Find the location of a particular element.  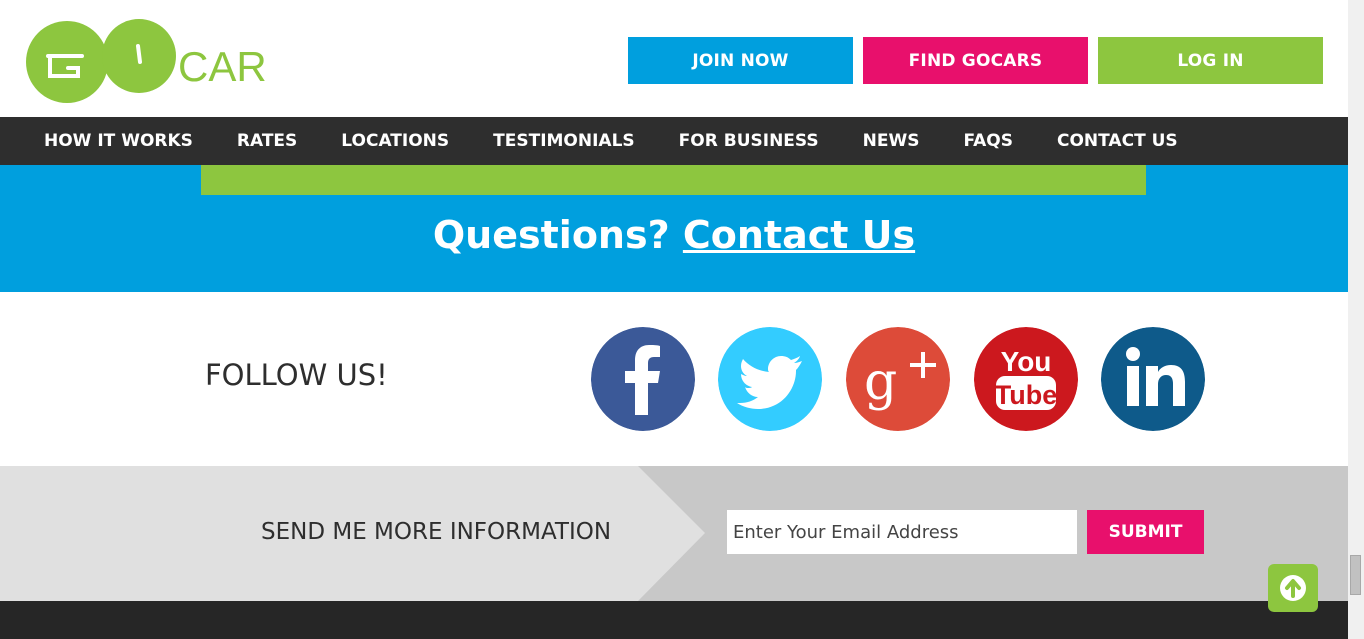

contact-us-link: Contact Us is located at coordinates (799, 235).